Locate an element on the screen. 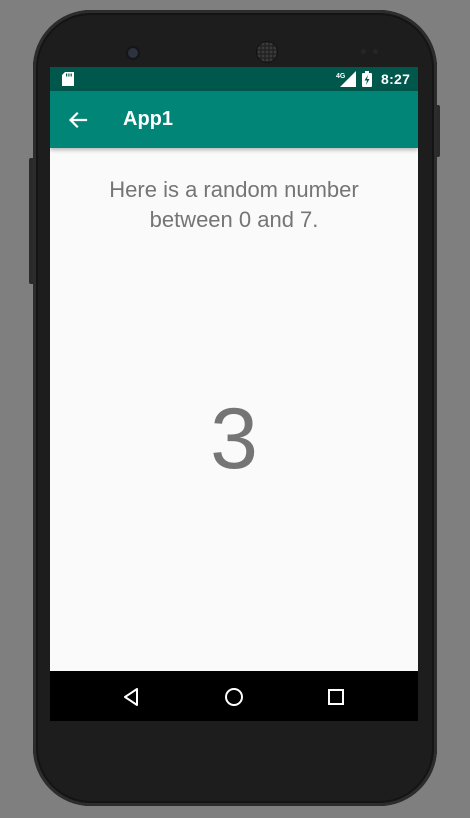 This screenshot has height=818, width=470. back-triangle-icon is located at coordinates (131, 697).